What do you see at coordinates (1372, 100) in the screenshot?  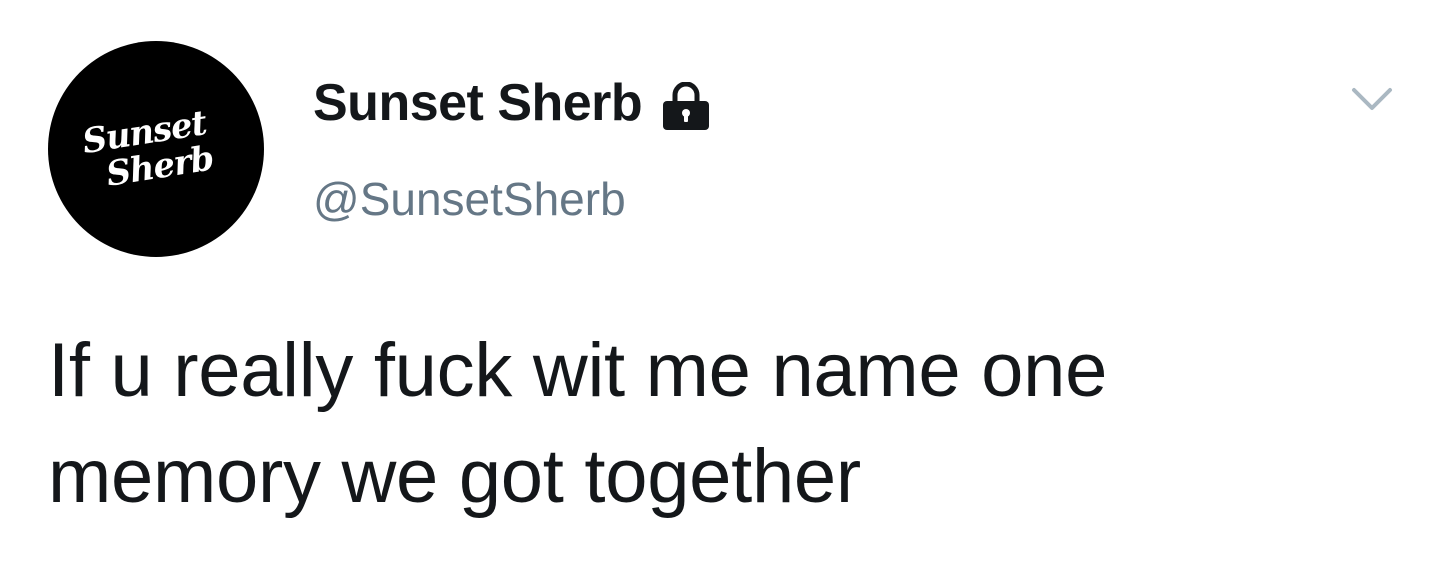 I see `chevron-down-icon` at bounding box center [1372, 100].